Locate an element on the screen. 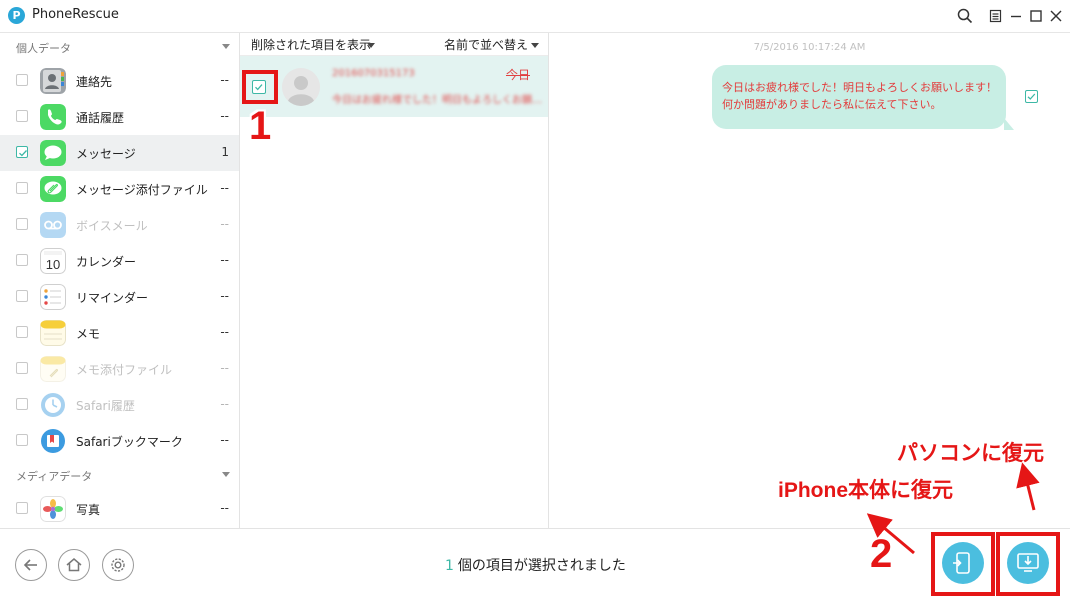 The height and width of the screenshot is (601, 1070). selection-status: 1 個の項目が選択されました is located at coordinates (535, 565).